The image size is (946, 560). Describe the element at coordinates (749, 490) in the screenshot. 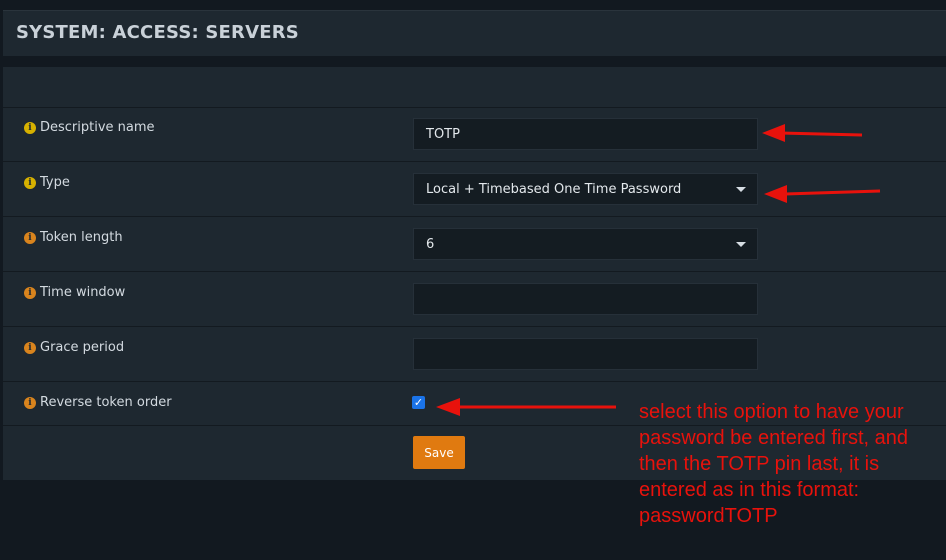

I see `annotation-line: entered as in this format:` at that location.